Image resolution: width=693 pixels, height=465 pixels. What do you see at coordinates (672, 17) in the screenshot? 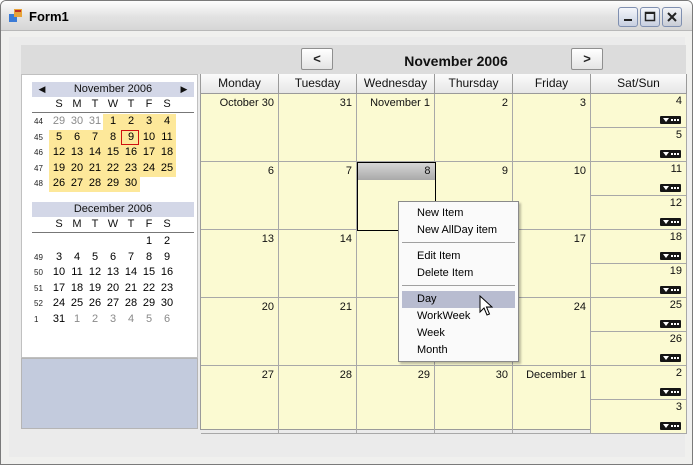
I see `close-button` at bounding box center [672, 17].